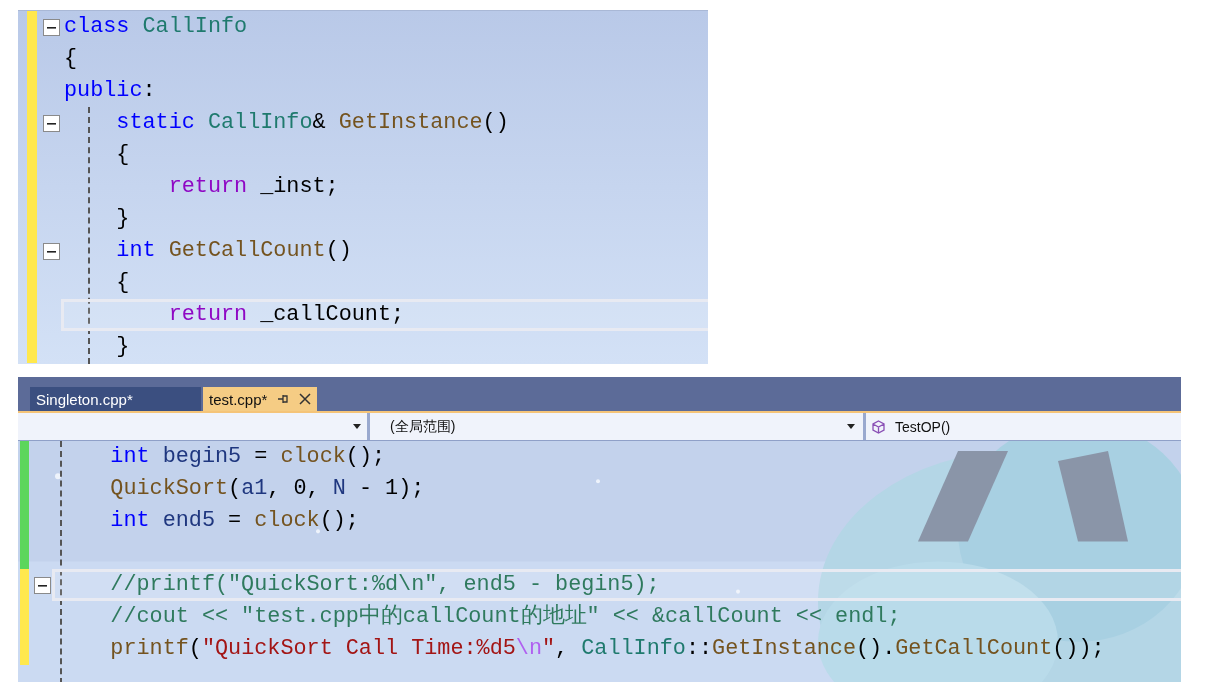 This screenshot has width=1213, height=688. What do you see at coordinates (505, 617) in the screenshot?
I see `code-line: //cout << "test.cpp中的callCount的地址" << &callCount << endl;` at bounding box center [505, 617].